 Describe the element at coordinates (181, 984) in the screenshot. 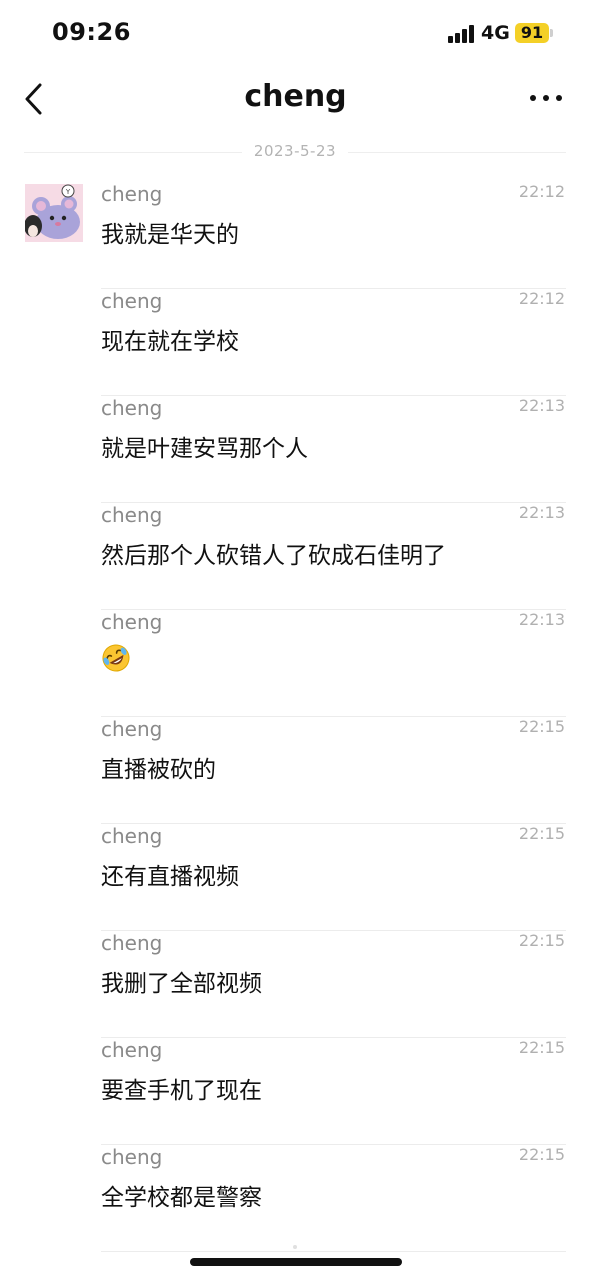

I see `message-text: 我删了全部视频` at that location.